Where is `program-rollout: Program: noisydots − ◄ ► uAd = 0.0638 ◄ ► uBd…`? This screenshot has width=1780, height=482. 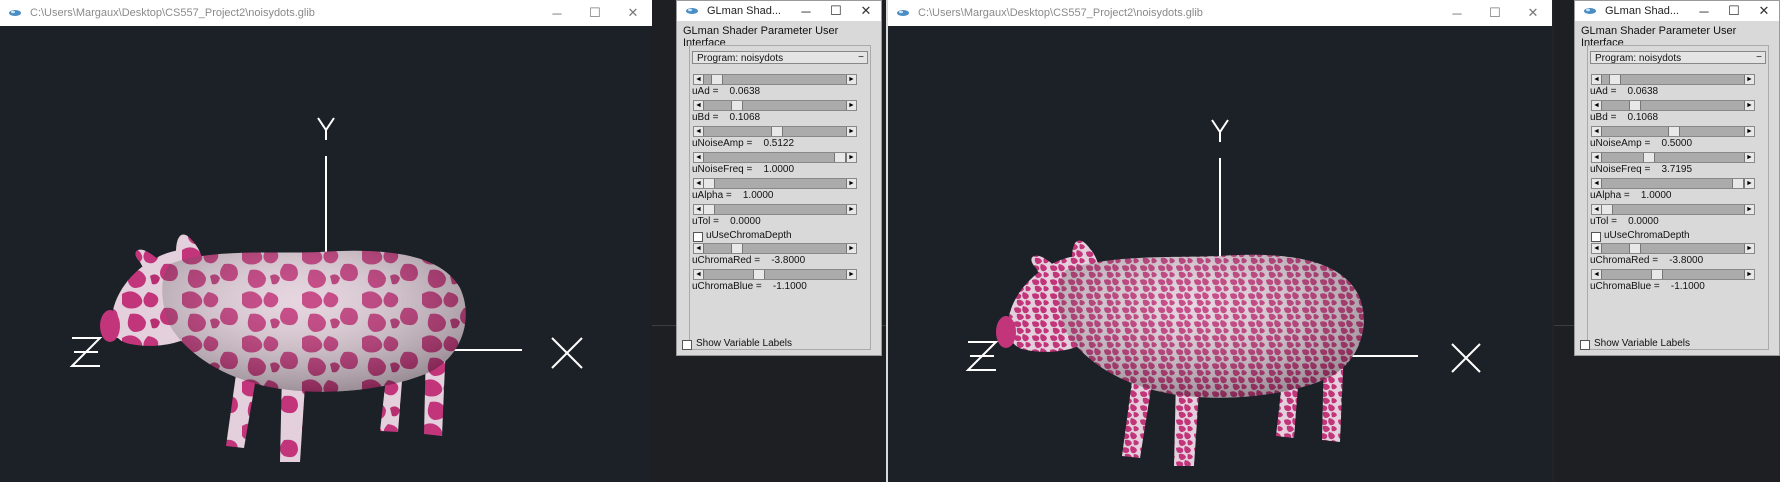 program-rollout: Program: noisydots − ◄ ► uAd = 0.0638 ◄ ► uBd… is located at coordinates (1678, 197).